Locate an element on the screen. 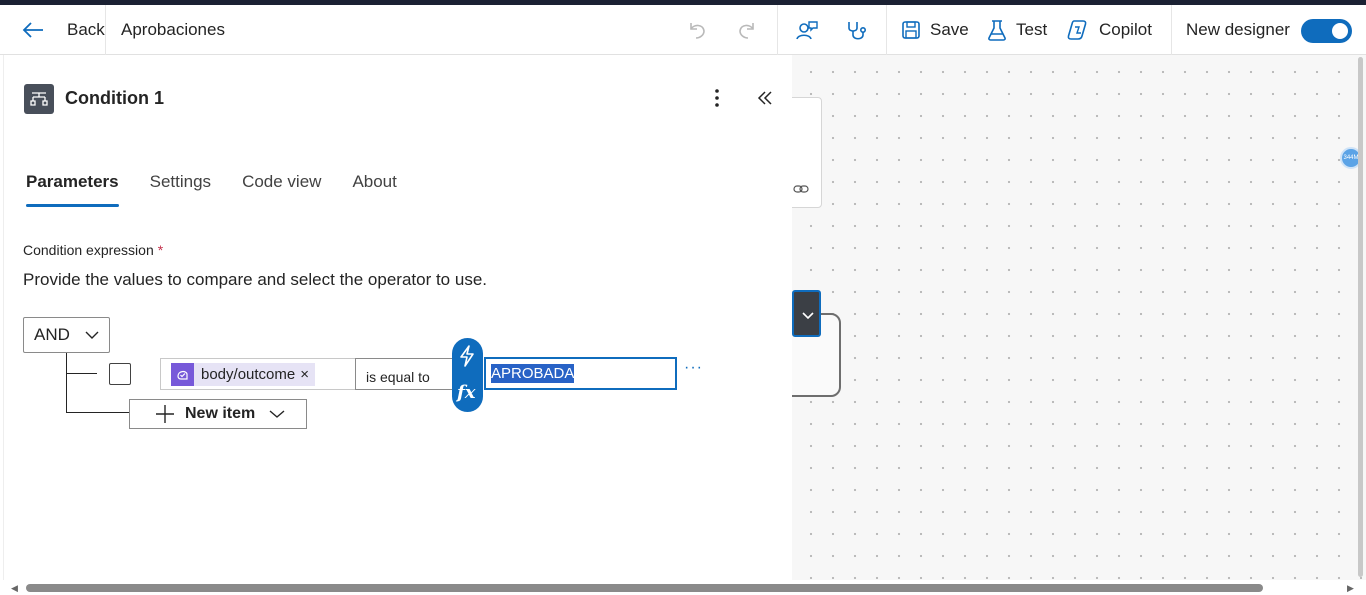 Image resolution: width=1366 pixels, height=595 pixels. flask-icon is located at coordinates (997, 30).